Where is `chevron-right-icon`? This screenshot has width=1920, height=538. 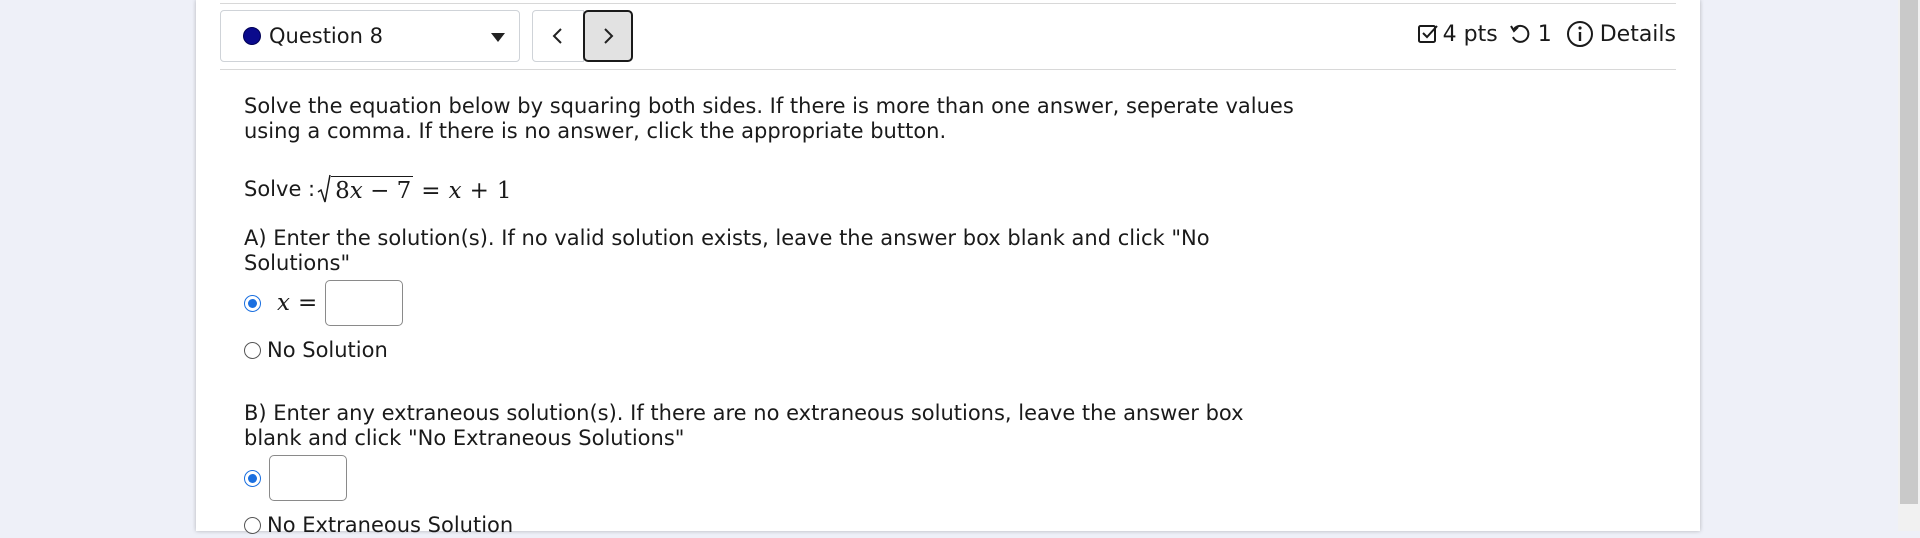
chevron-right-icon is located at coordinates (609, 36).